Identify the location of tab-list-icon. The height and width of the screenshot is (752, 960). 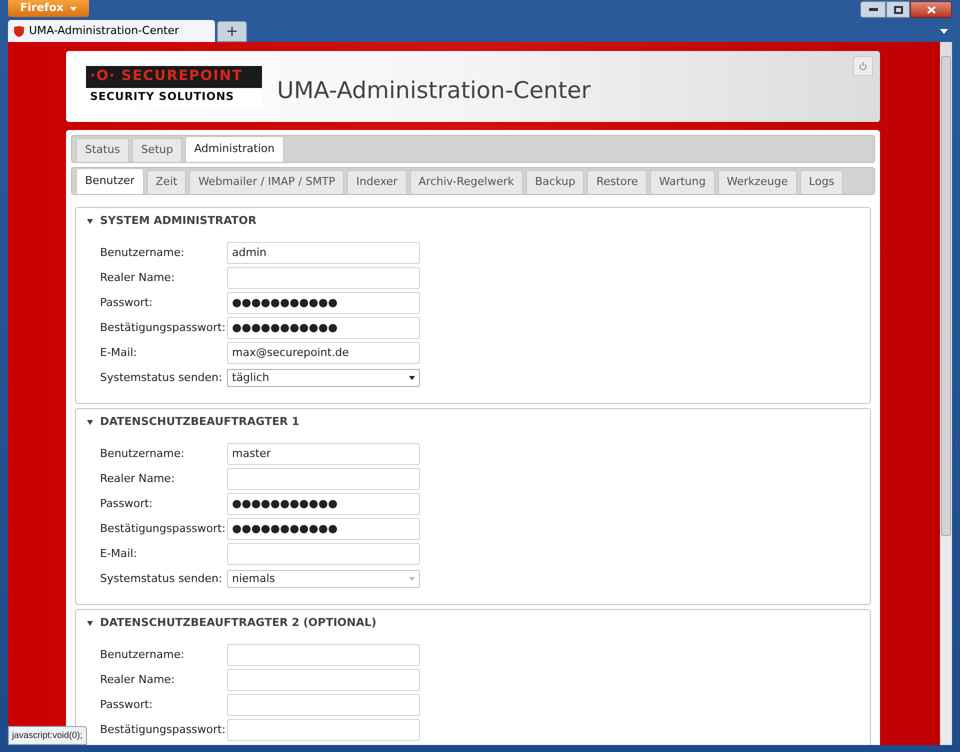
(944, 31).